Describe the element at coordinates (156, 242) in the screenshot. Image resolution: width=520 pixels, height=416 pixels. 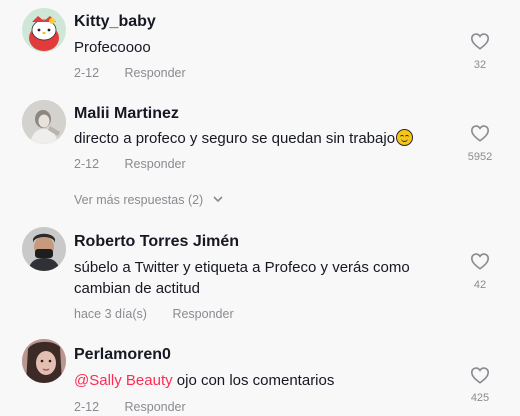
I see `comment-author: Roberto Torres Jimén` at that location.